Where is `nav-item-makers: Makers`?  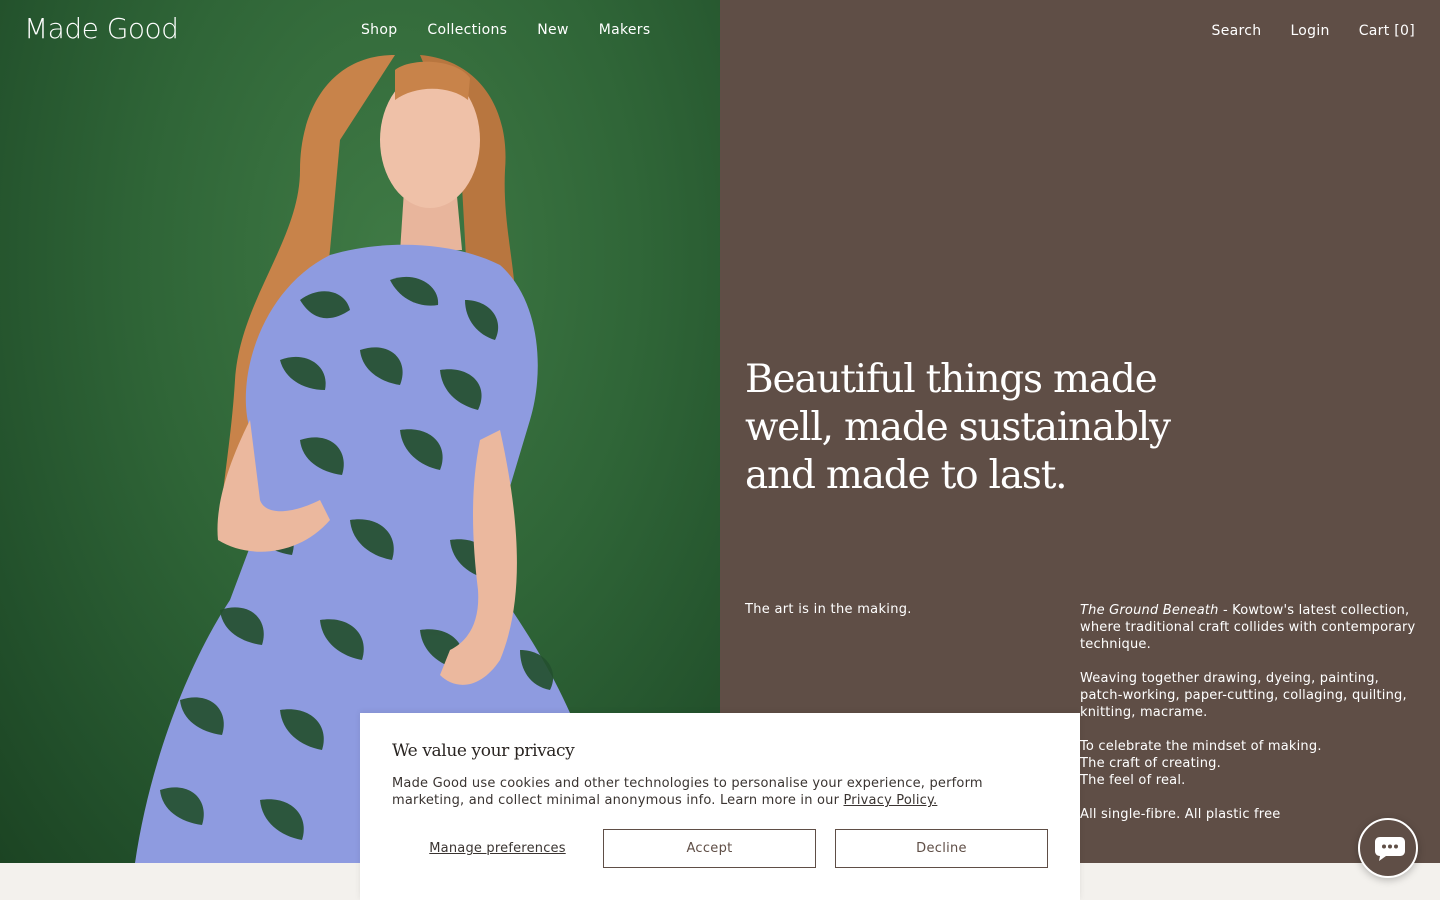
nav-item-makers: Makers is located at coordinates (625, 30).